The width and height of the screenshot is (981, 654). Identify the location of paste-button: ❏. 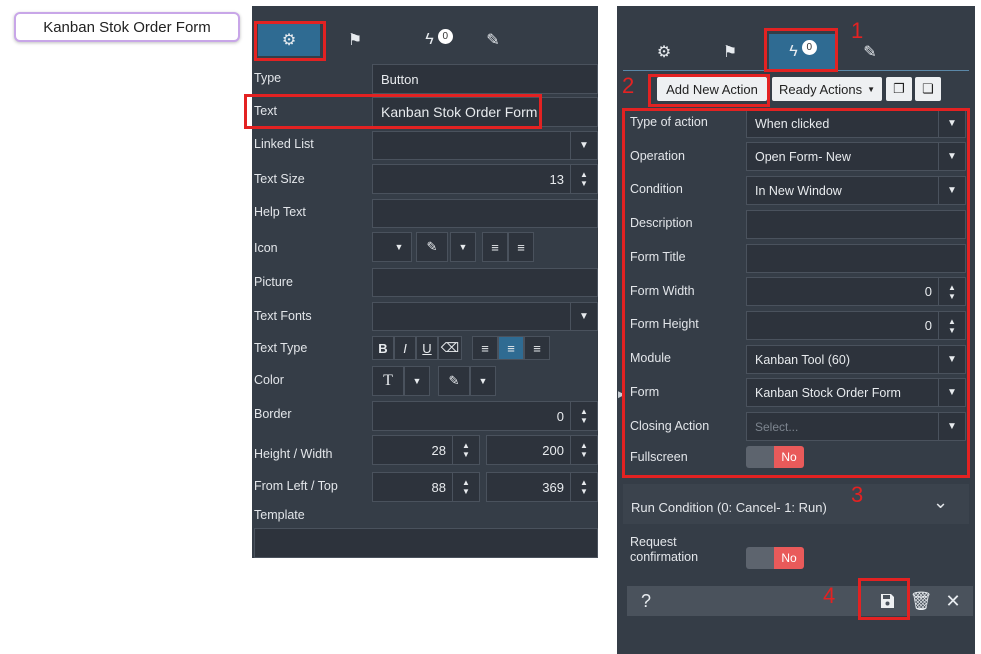
(928, 89).